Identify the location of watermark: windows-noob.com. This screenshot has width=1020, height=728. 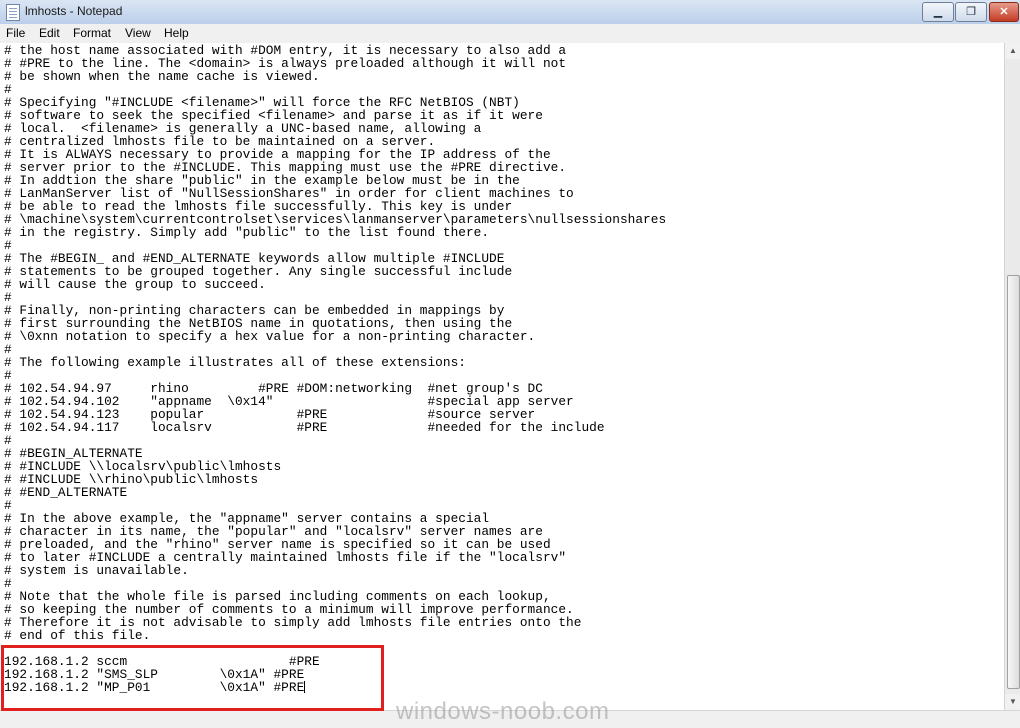
(503, 711).